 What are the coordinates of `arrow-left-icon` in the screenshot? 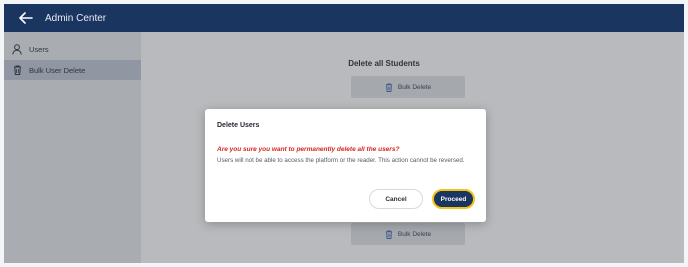 It's located at (26, 18).